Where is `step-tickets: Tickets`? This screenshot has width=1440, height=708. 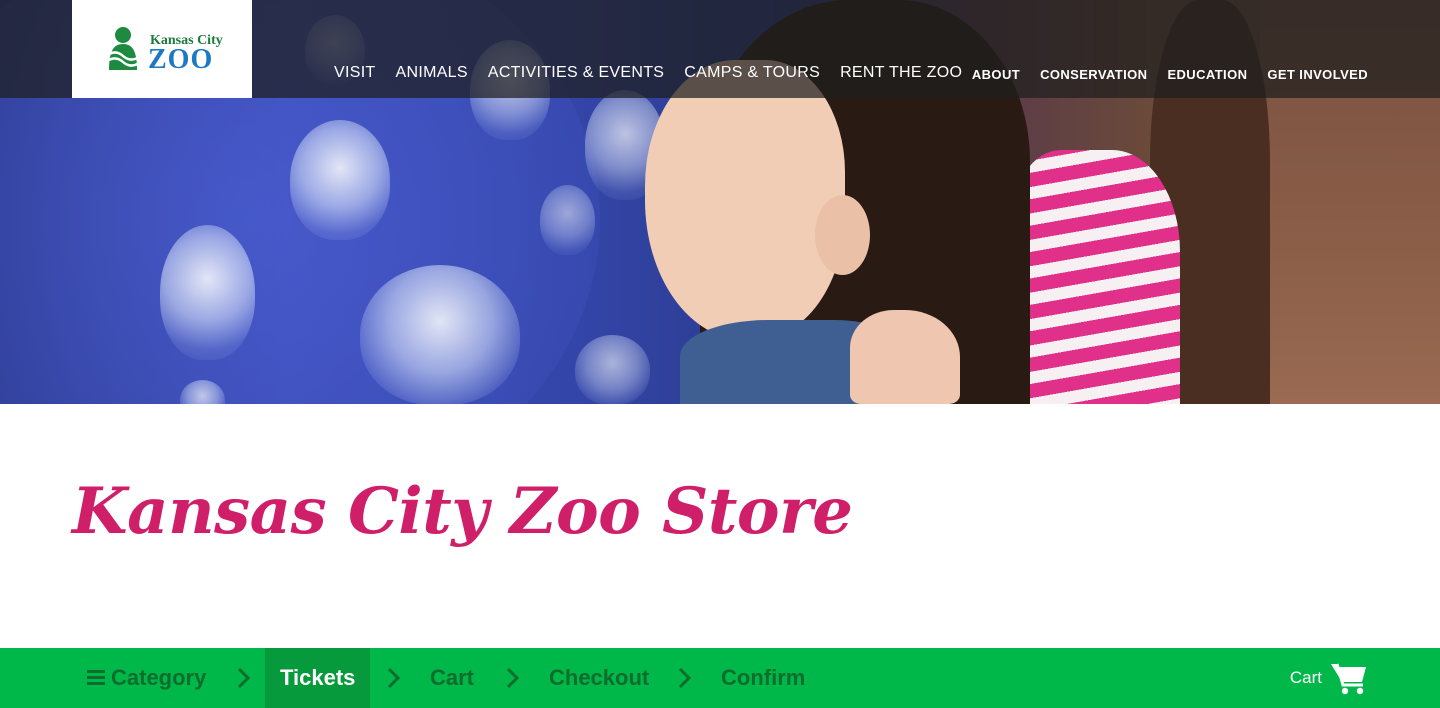
step-tickets: Tickets is located at coordinates (318, 678).